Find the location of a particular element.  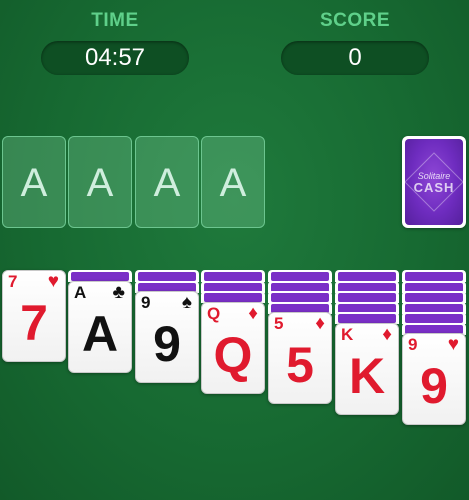

face-up-card: K ♦ K is located at coordinates (367, 368).